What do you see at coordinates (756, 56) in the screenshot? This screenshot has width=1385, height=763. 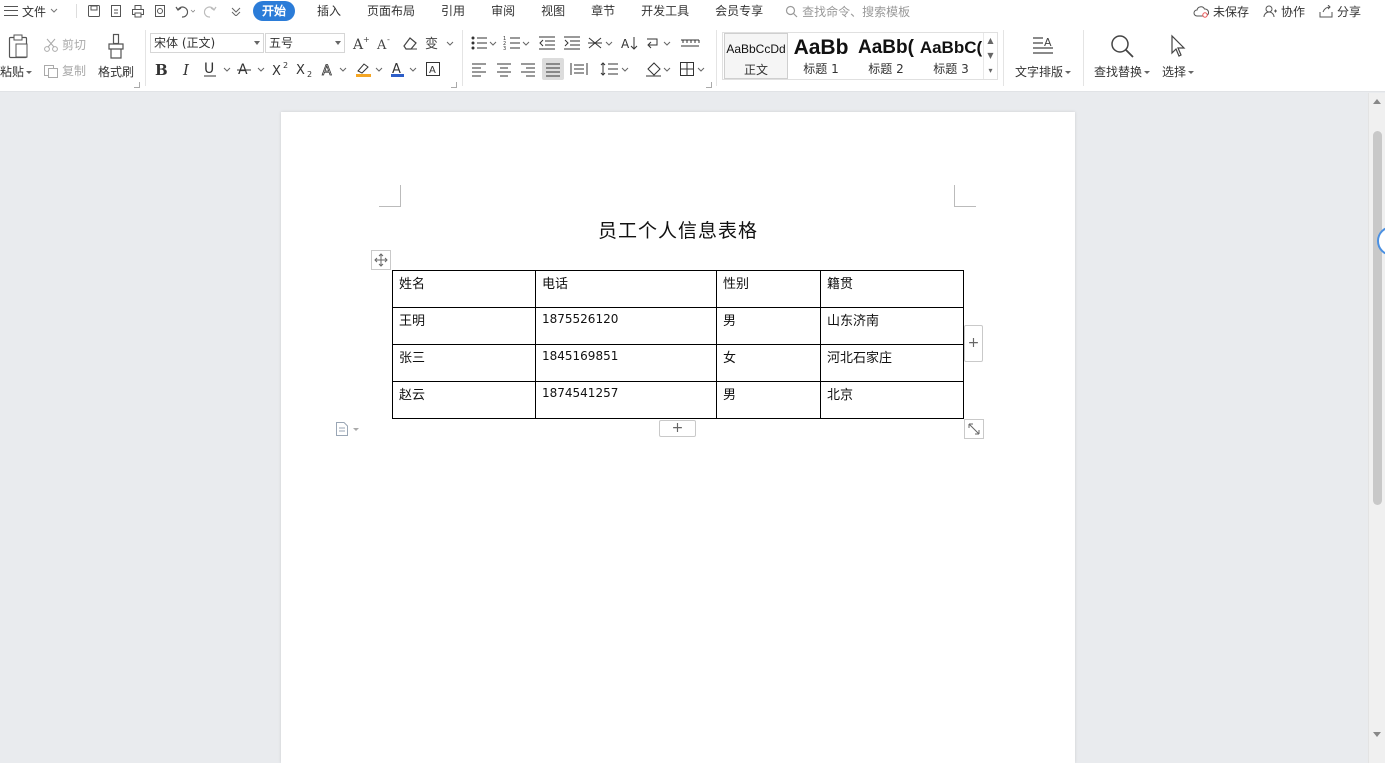 I see `style-normal: AaBbCcDd 正文` at bounding box center [756, 56].